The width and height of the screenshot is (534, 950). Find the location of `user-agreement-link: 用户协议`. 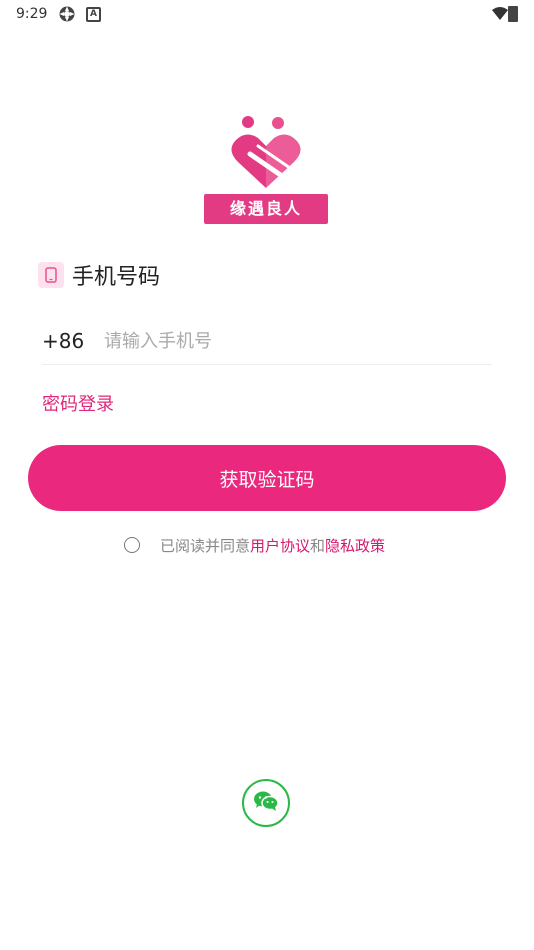

user-agreement-link: 用户协议 is located at coordinates (280, 545).